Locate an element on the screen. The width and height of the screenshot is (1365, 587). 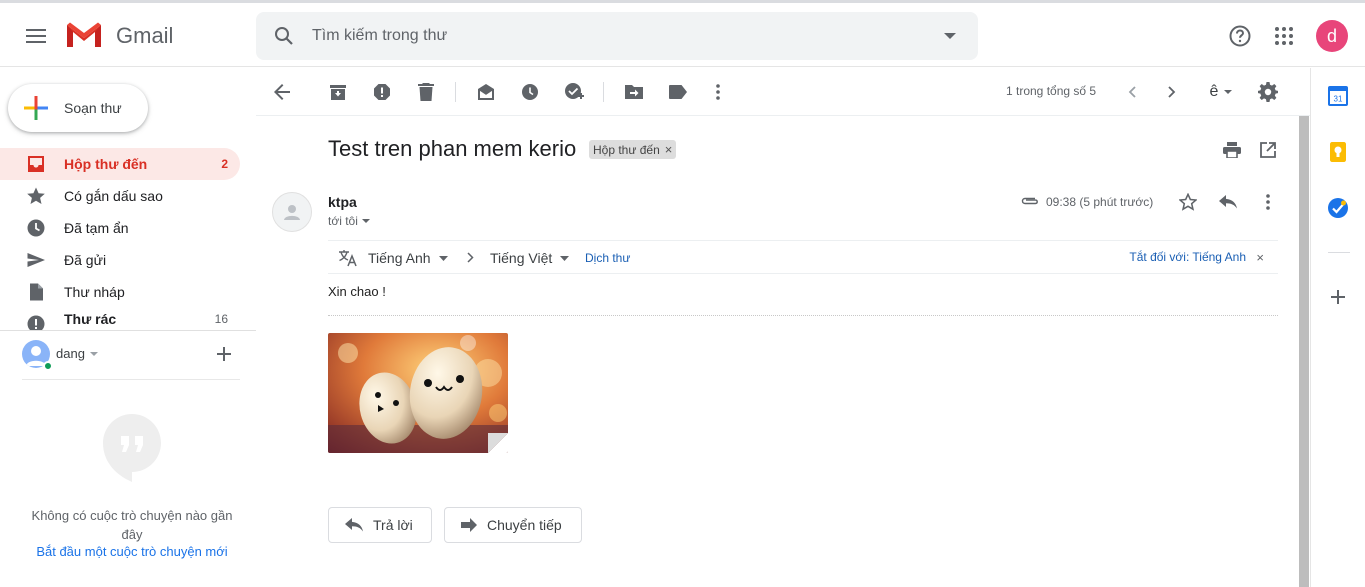
star-outline-icon is located at coordinates (1188, 202).